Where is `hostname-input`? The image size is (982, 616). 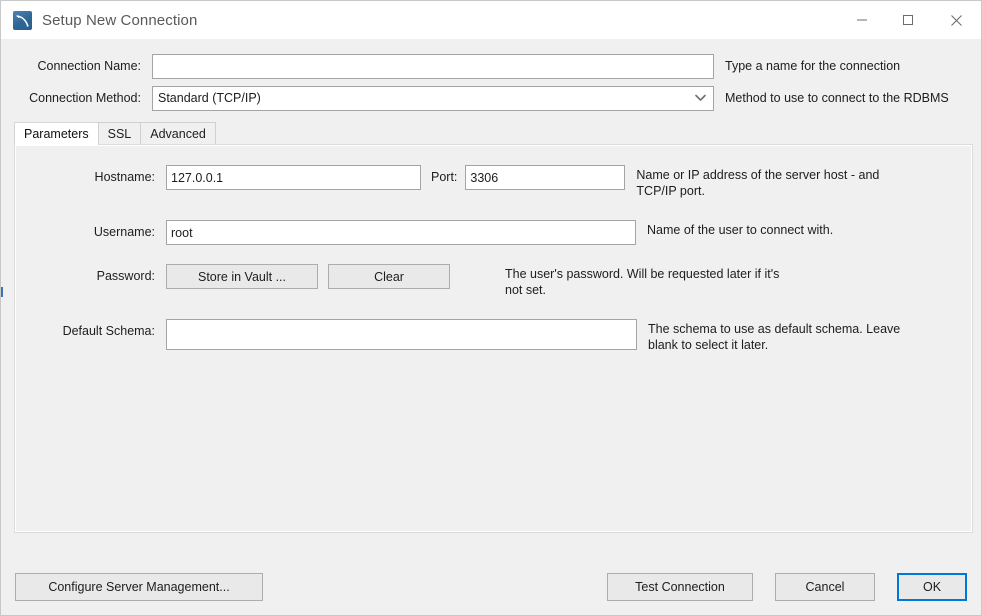 hostname-input is located at coordinates (293, 177).